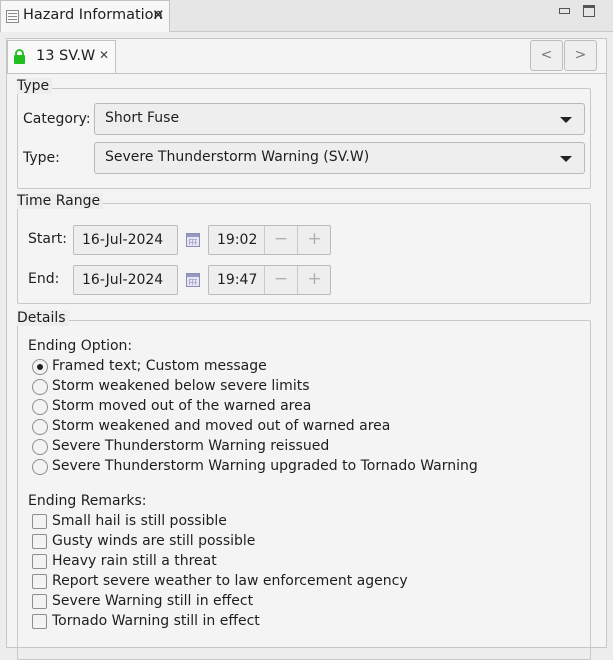 The image size is (613, 660). Describe the element at coordinates (580, 55) in the screenshot. I see `next-hazard-button: >` at that location.